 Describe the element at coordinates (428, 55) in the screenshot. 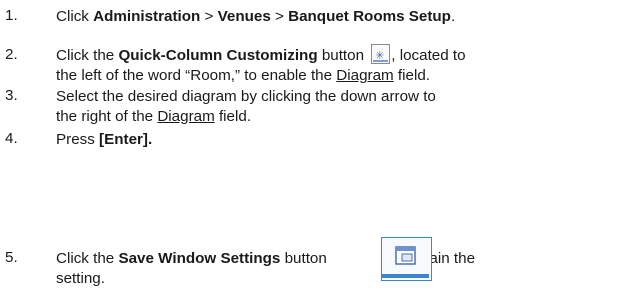

I see `text-fragment: , located to` at that location.